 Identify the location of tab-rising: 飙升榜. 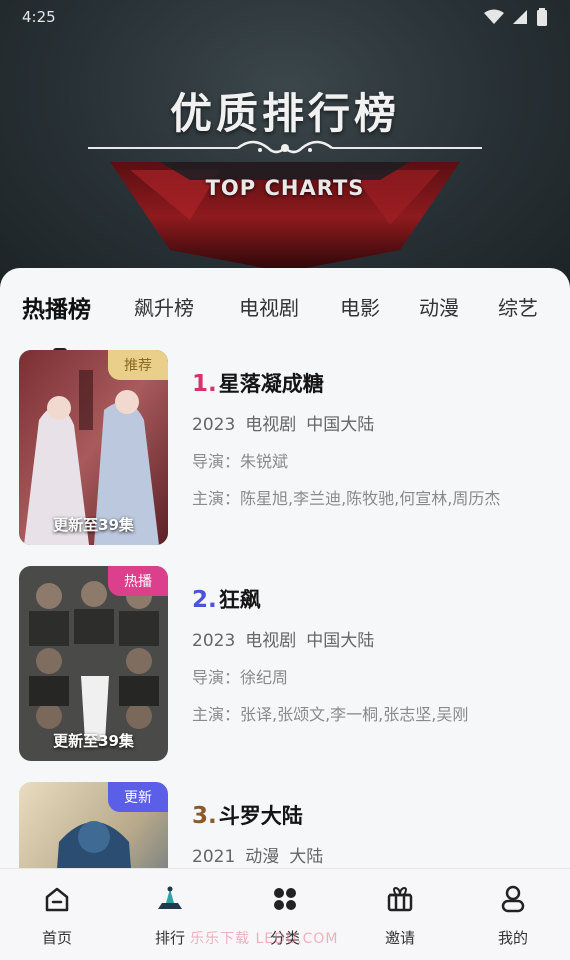
(164, 306).